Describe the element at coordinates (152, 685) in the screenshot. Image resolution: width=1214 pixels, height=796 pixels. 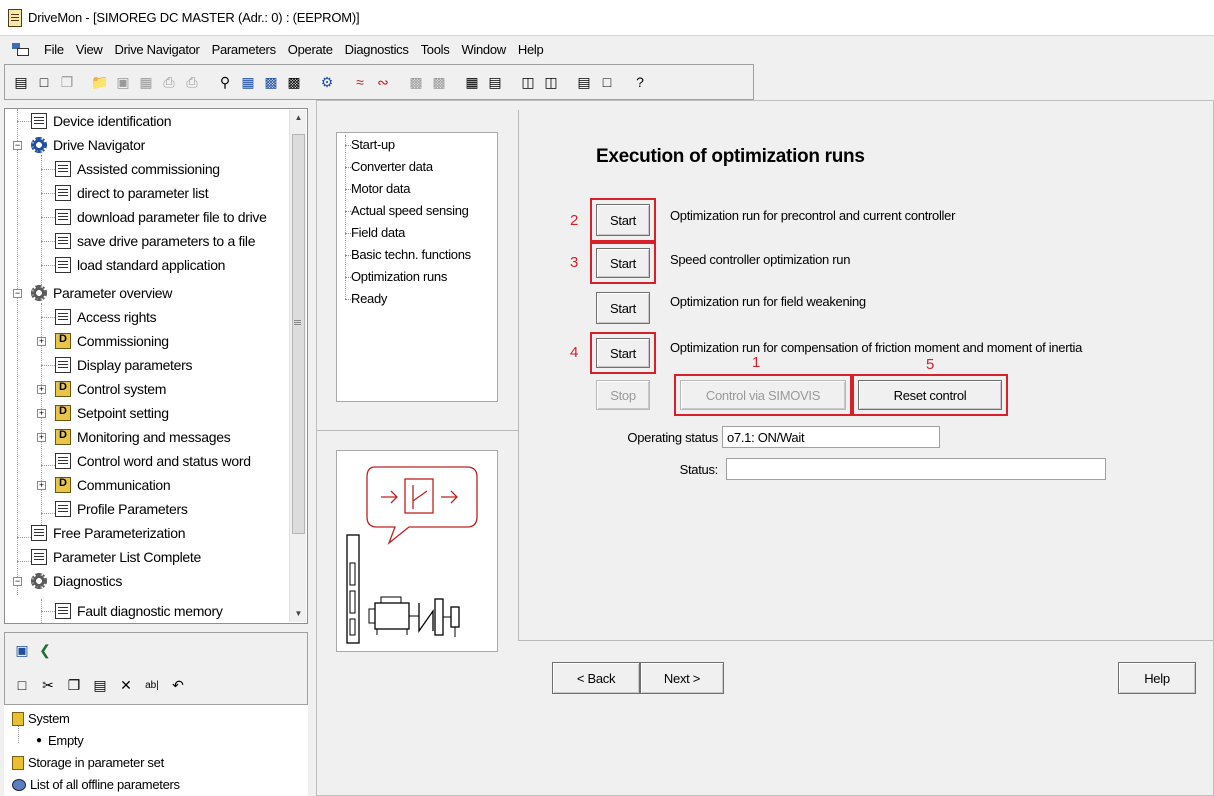
I see `rename-icon: ab|` at that location.